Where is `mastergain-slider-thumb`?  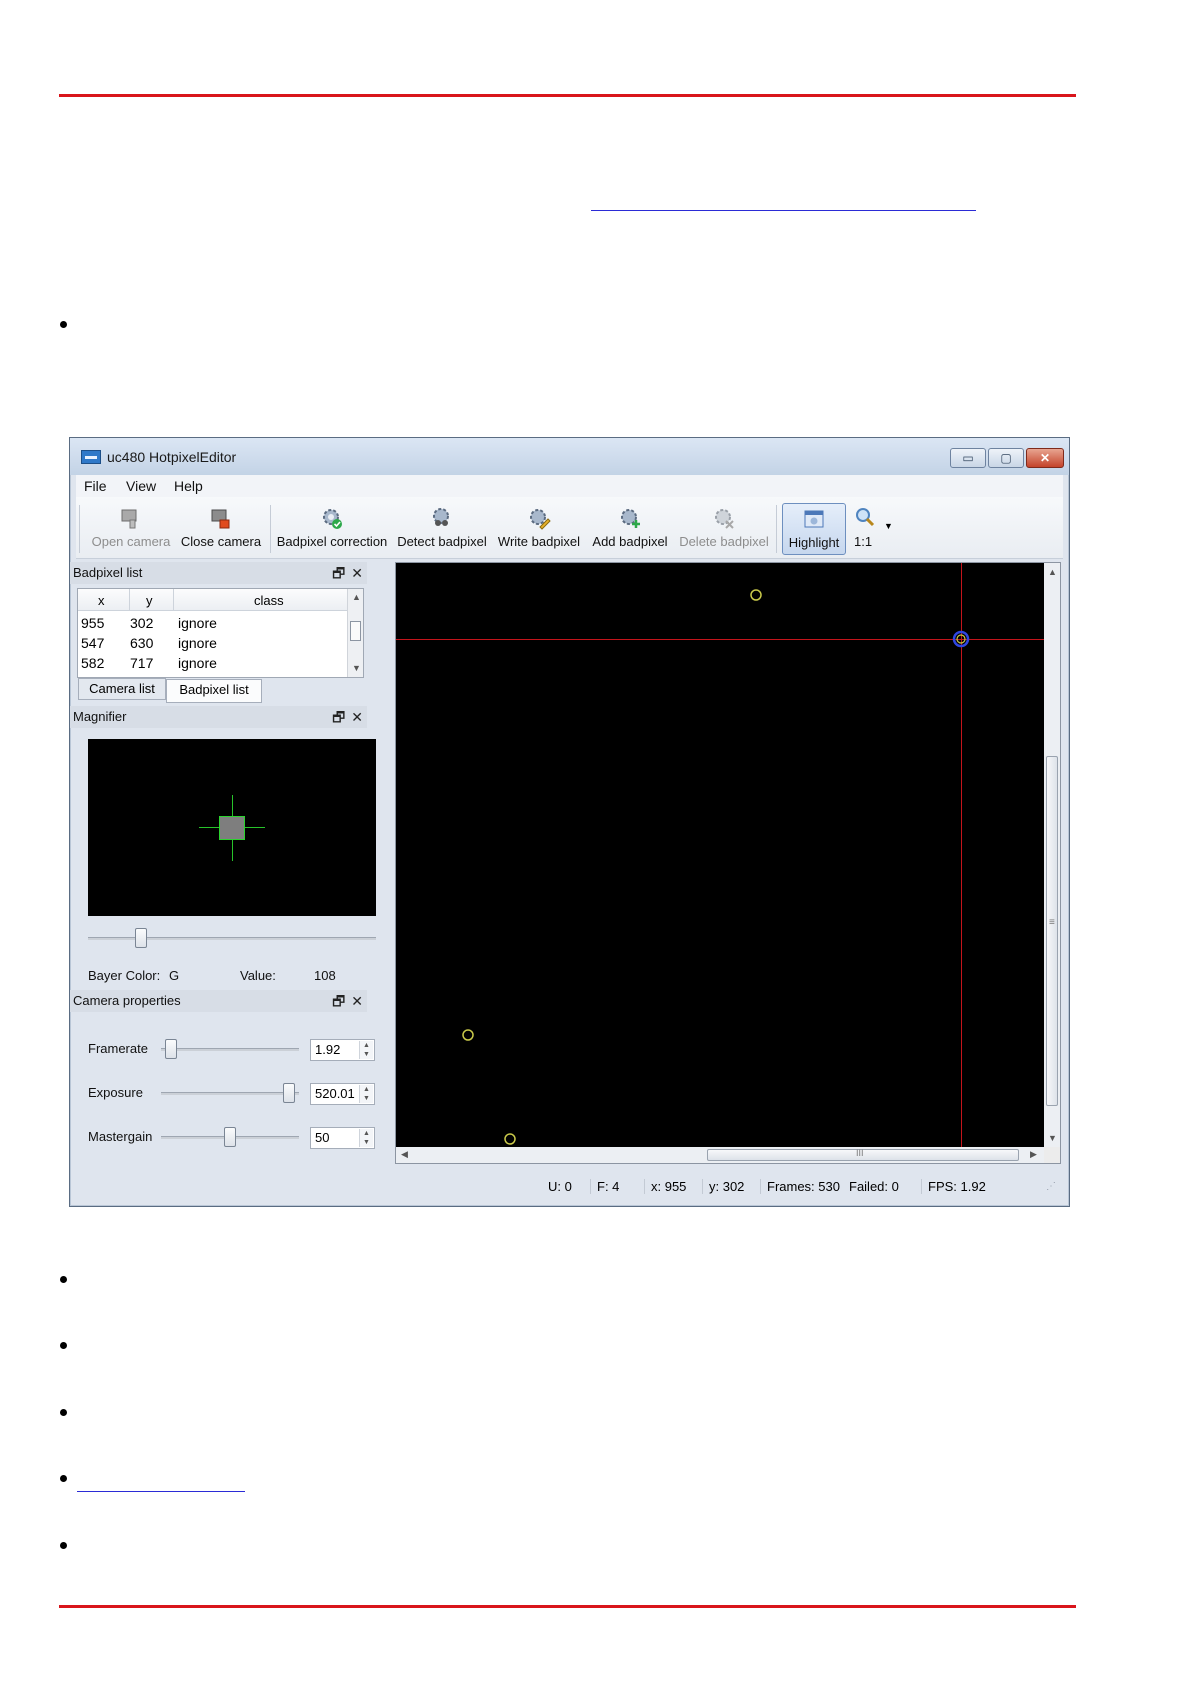 mastergain-slider-thumb is located at coordinates (230, 1137).